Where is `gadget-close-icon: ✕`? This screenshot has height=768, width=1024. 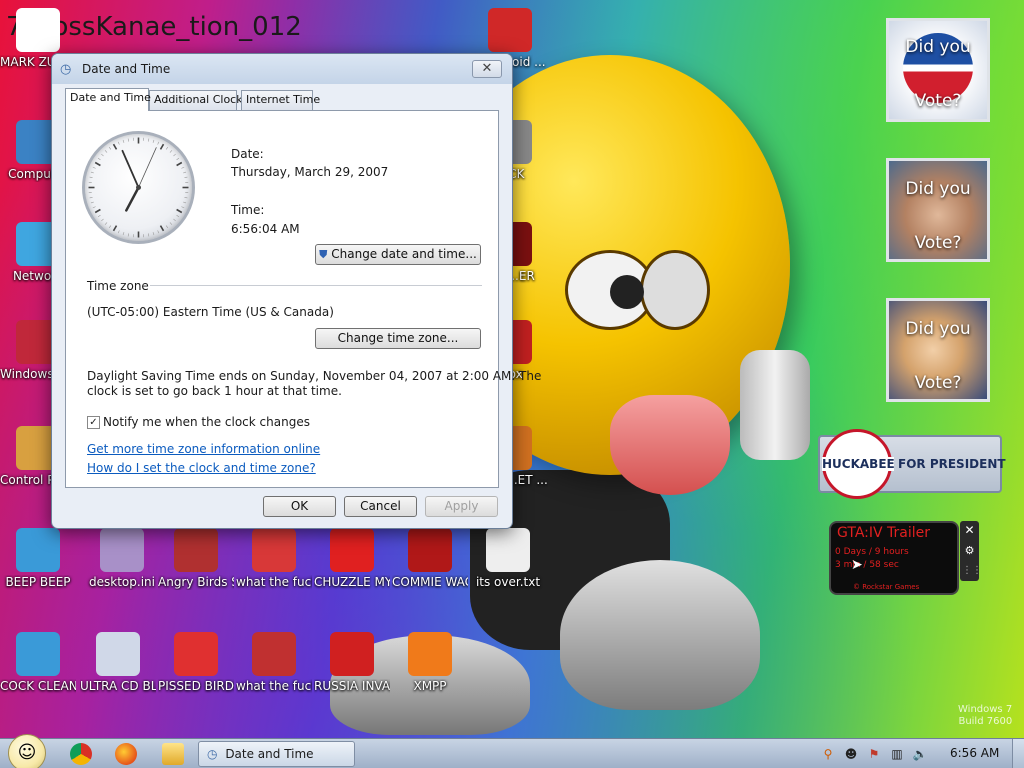
gadget-close-icon: ✕ is located at coordinates (969, 530).